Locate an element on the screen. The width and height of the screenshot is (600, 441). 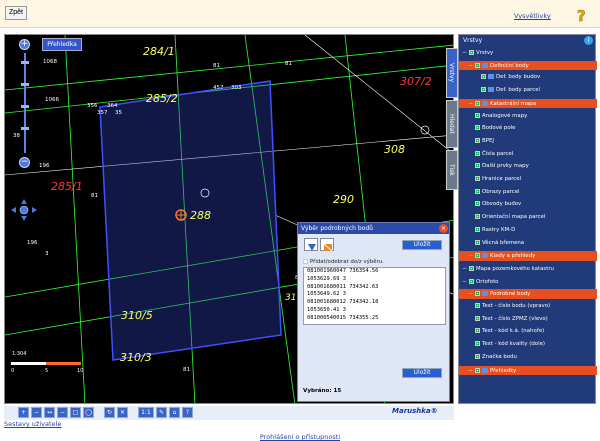
layer-row: Hranice parcel is located at coordinates (528, 180).